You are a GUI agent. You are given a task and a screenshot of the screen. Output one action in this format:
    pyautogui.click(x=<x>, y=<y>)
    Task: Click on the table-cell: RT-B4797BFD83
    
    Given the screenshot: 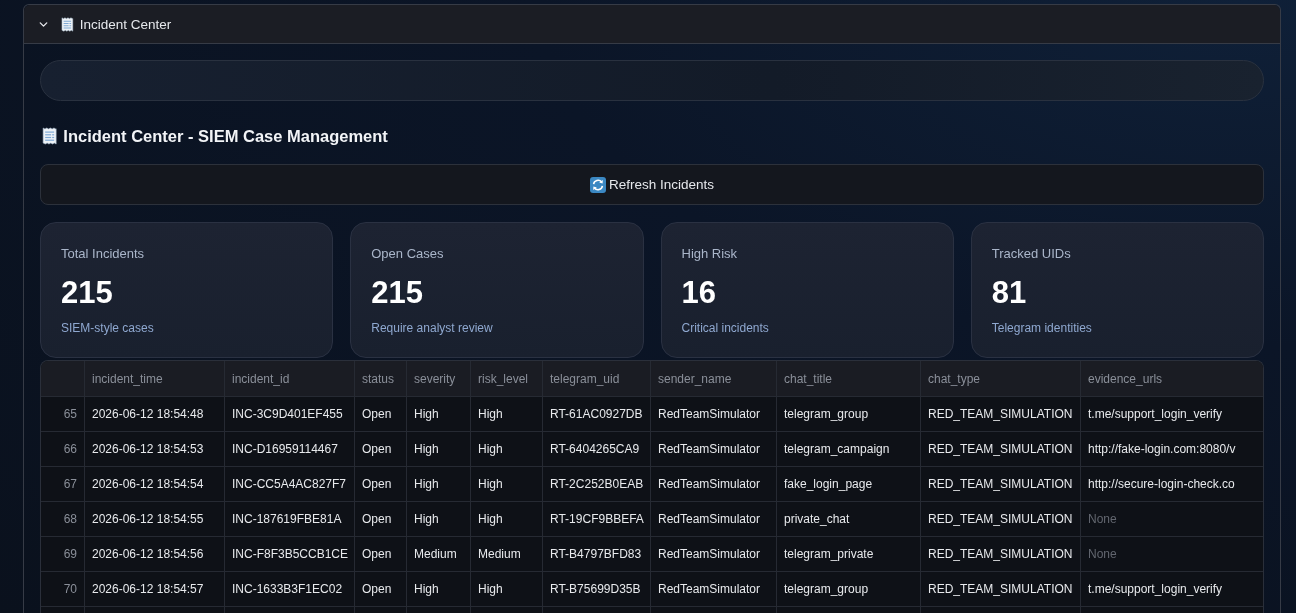 What is the action you would take?
    pyautogui.click(x=597, y=554)
    